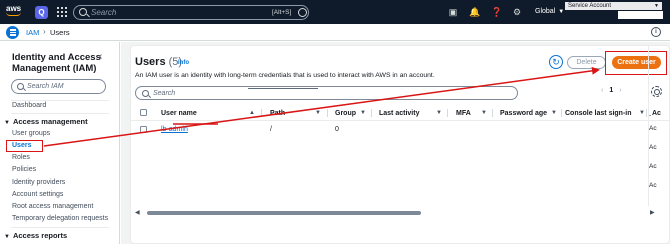 This screenshot has height=244, width=670. What do you see at coordinates (640, 15) in the screenshot?
I see `account-id-redaction` at bounding box center [640, 15].